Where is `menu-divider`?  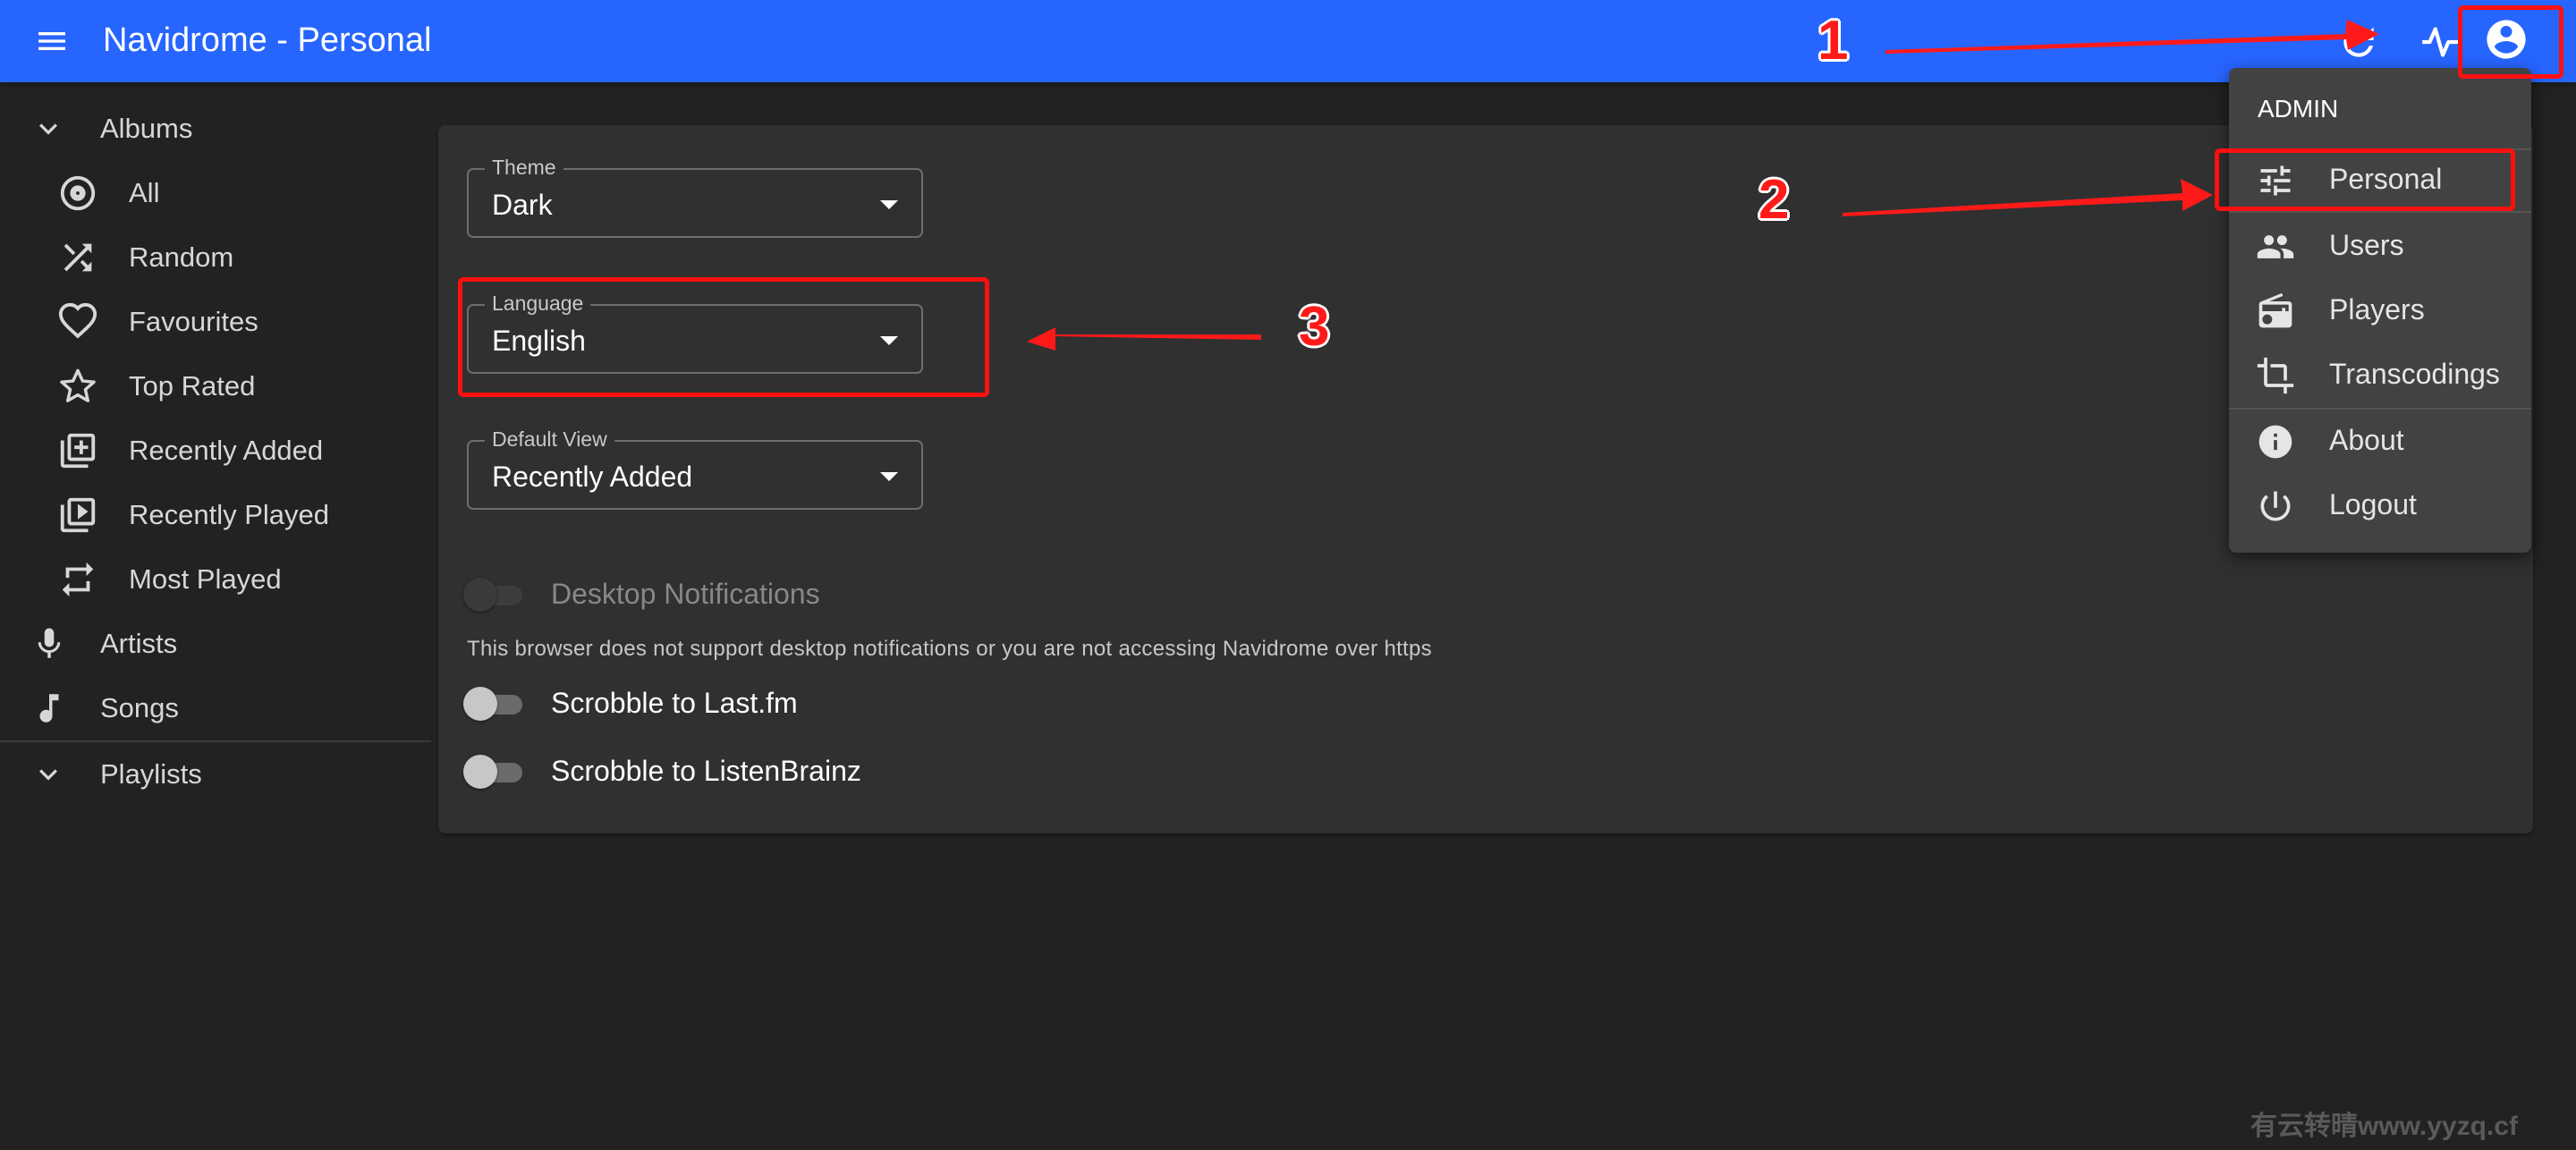
menu-divider is located at coordinates (2380, 212).